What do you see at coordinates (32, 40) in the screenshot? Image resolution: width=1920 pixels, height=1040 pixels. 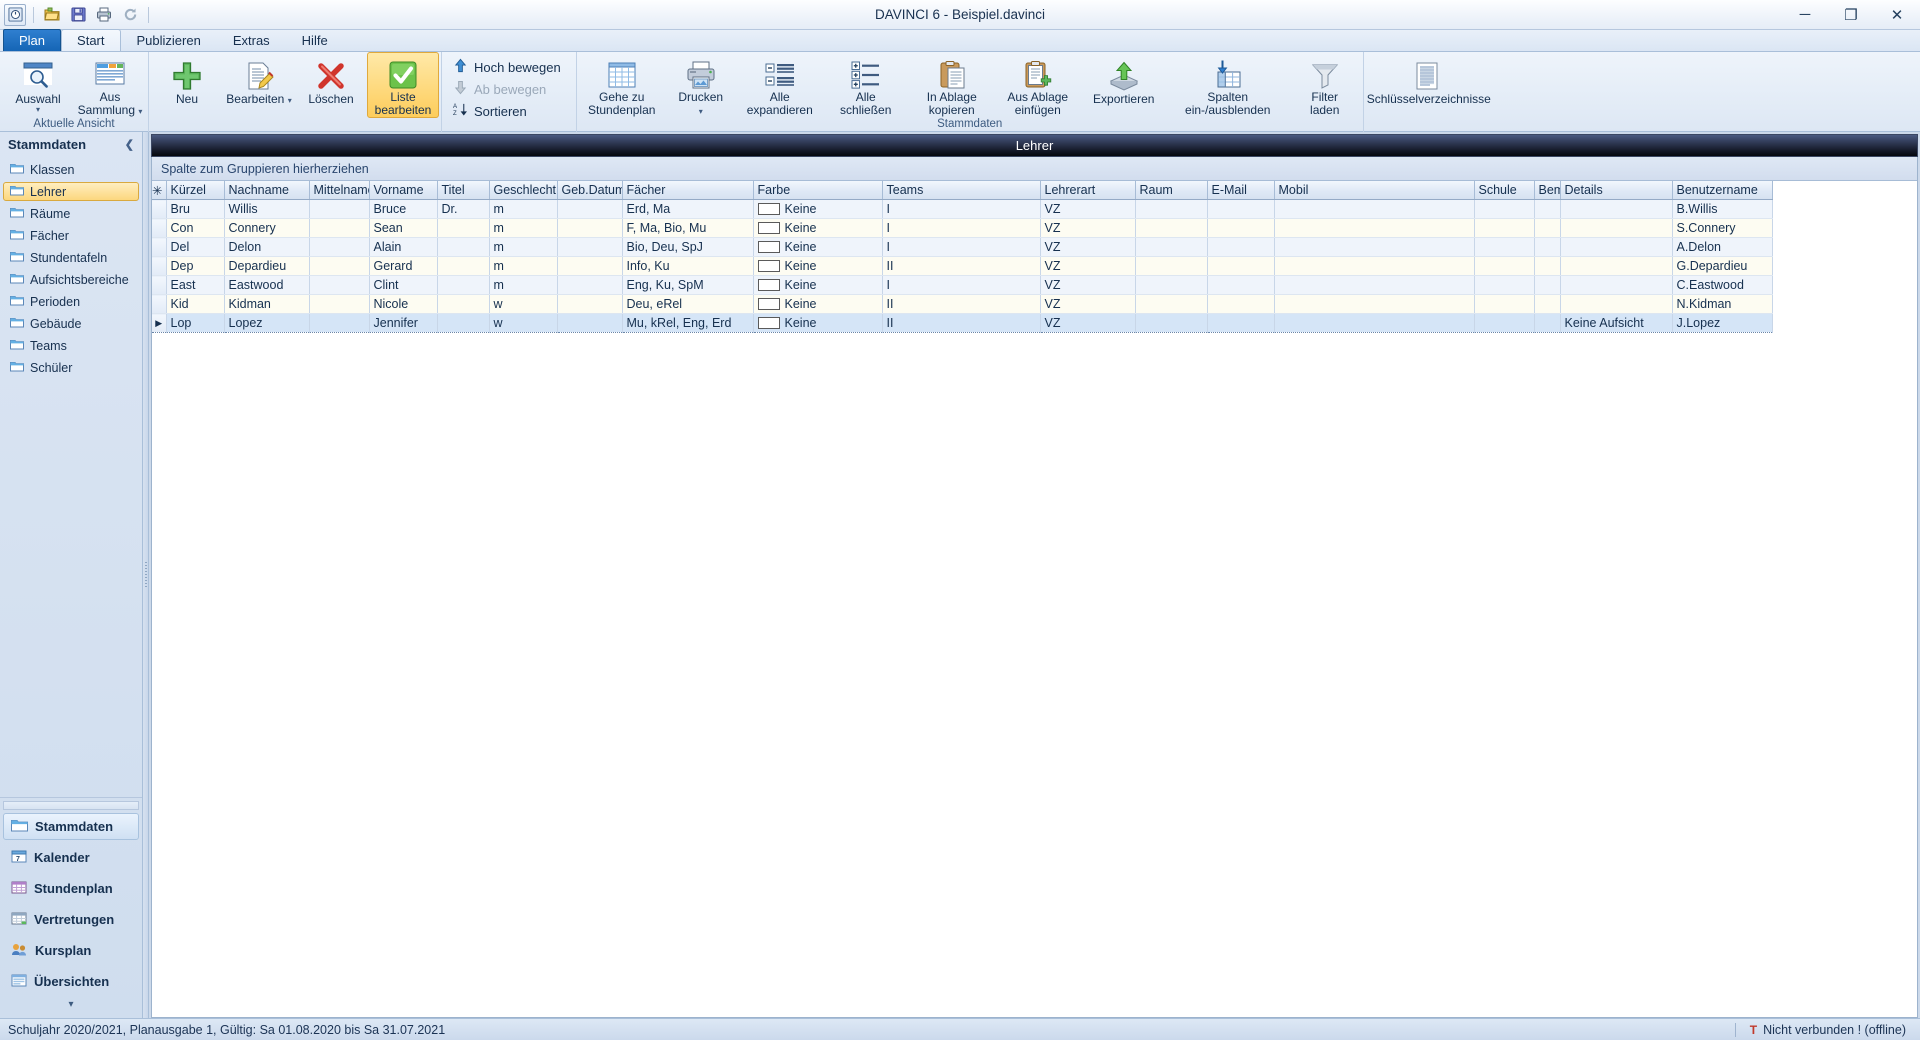 I see `tab-plan: Plan` at bounding box center [32, 40].